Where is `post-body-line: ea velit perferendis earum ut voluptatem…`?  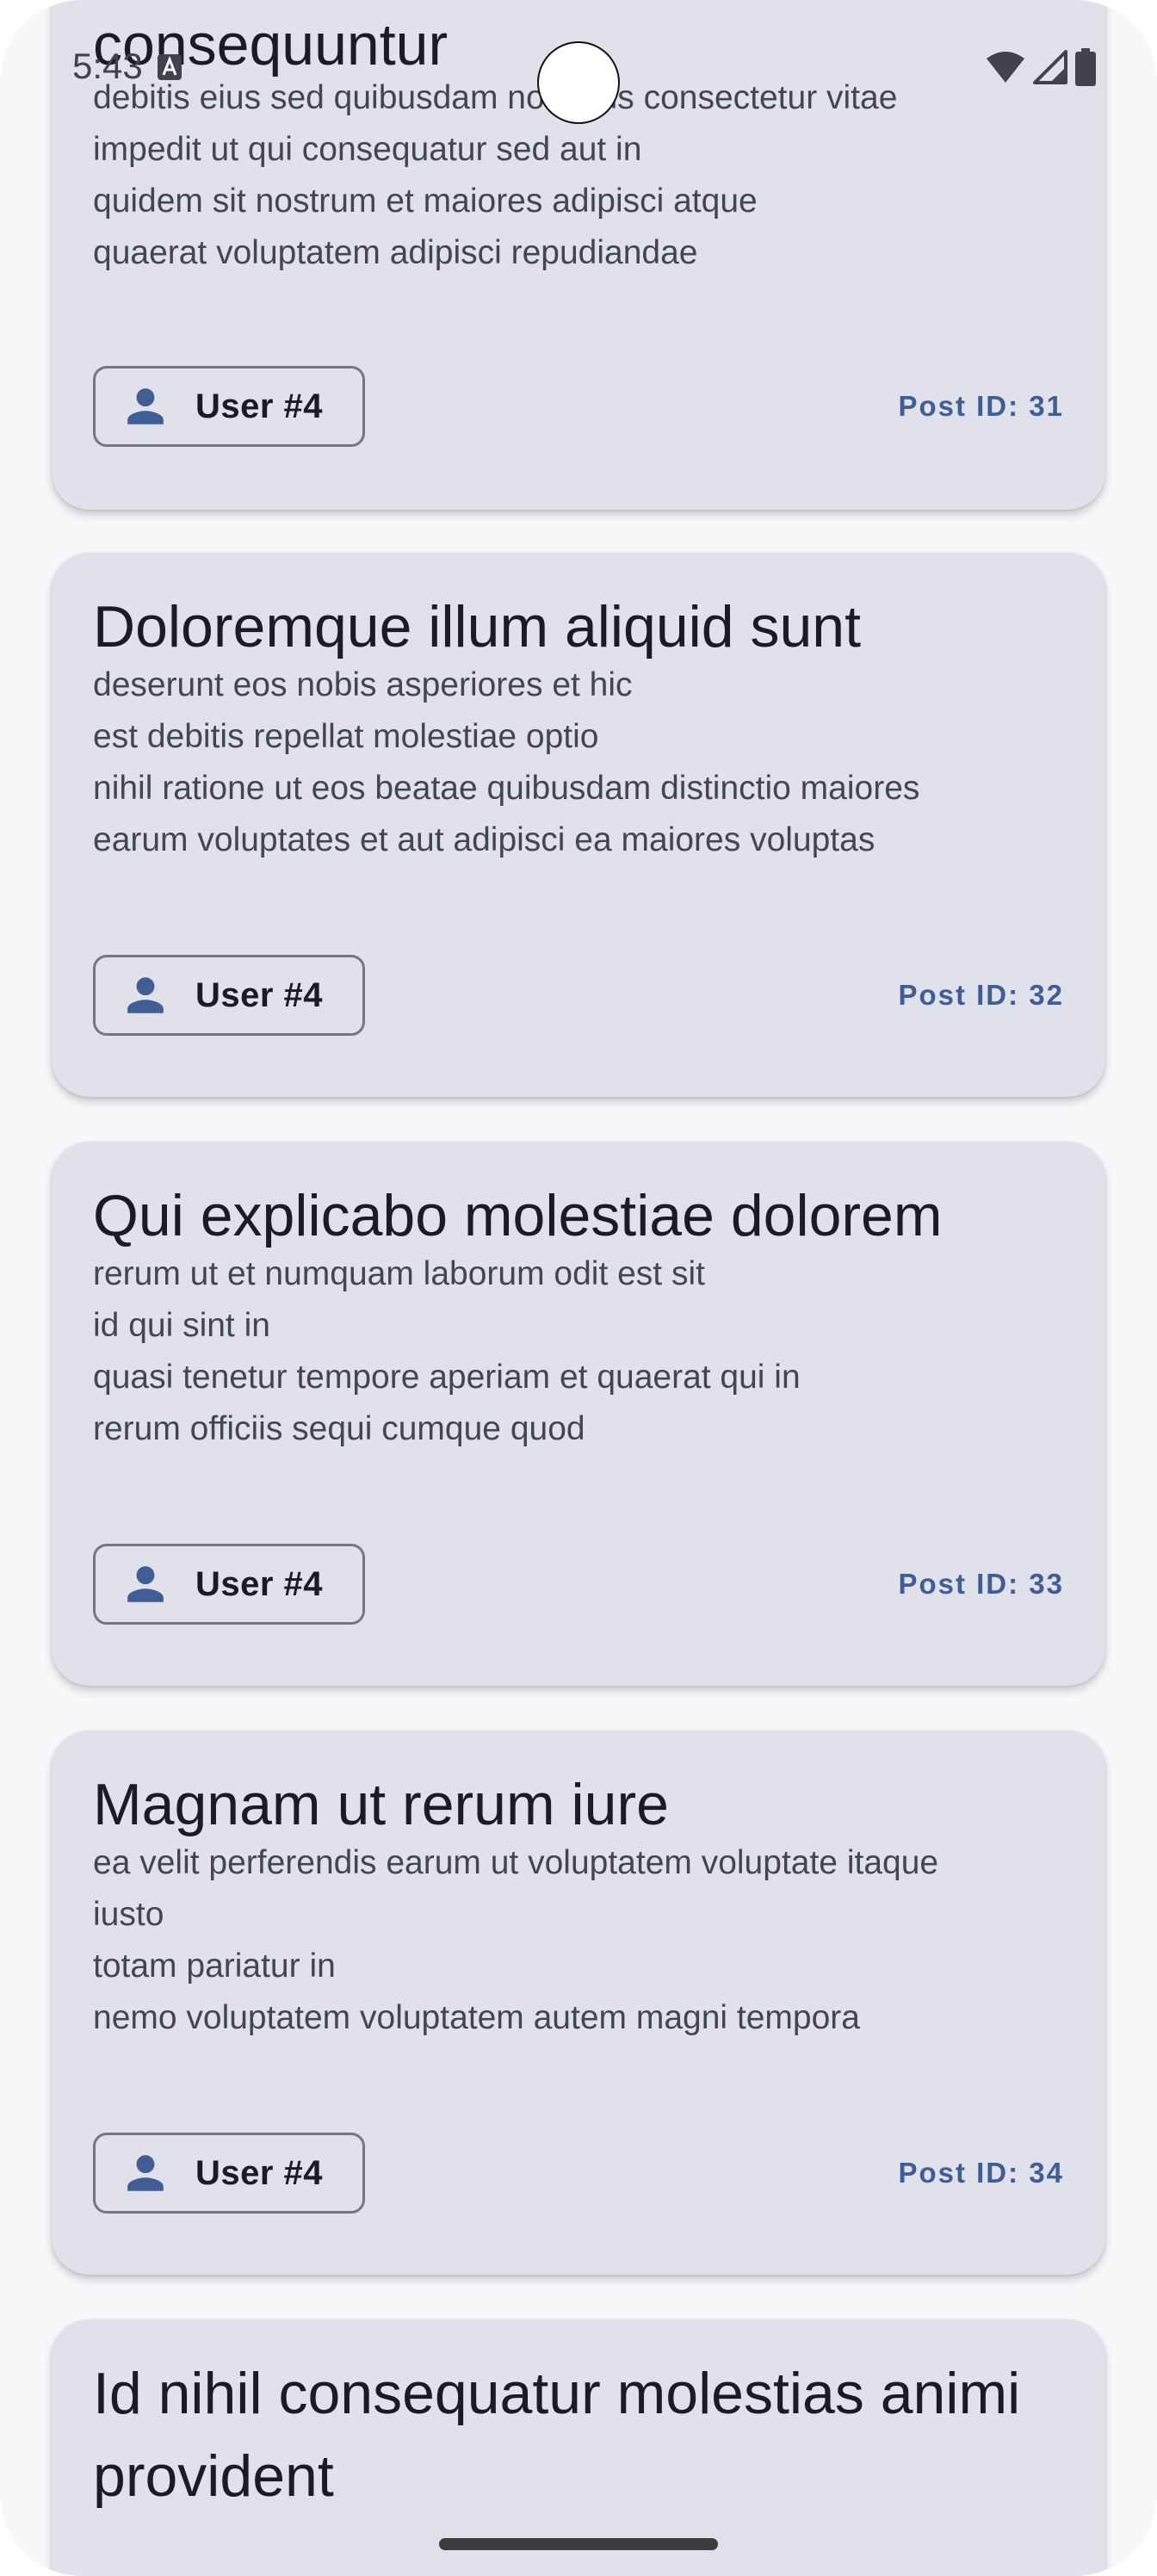 post-body-line: ea velit perferendis earum ut voluptatem… is located at coordinates (516, 1862).